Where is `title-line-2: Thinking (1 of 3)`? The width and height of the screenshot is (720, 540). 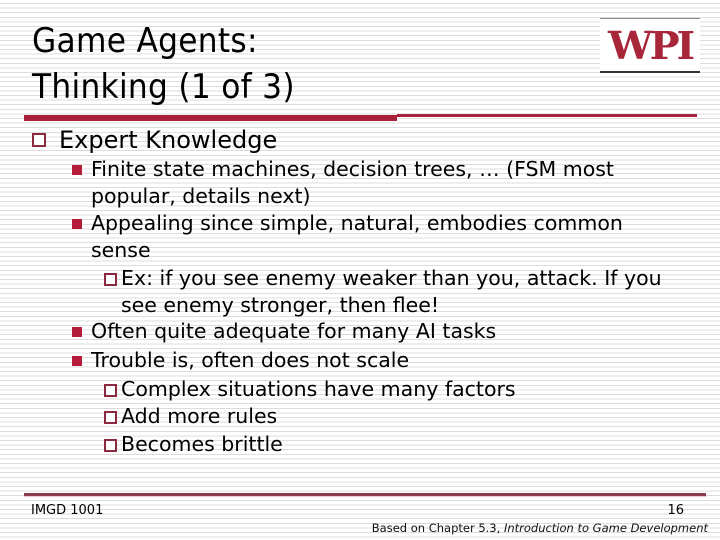
title-line-2: Thinking (1 of 3) is located at coordinates (163, 87).